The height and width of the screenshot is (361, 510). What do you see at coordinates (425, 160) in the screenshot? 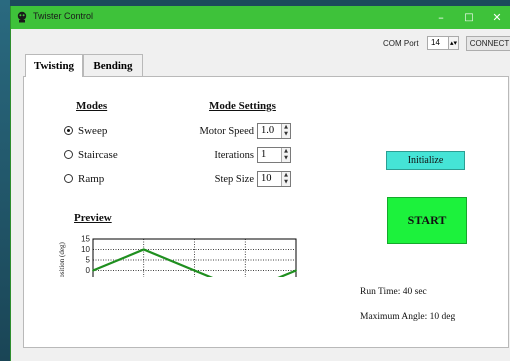
I see `initialize-button: Initialize` at bounding box center [425, 160].